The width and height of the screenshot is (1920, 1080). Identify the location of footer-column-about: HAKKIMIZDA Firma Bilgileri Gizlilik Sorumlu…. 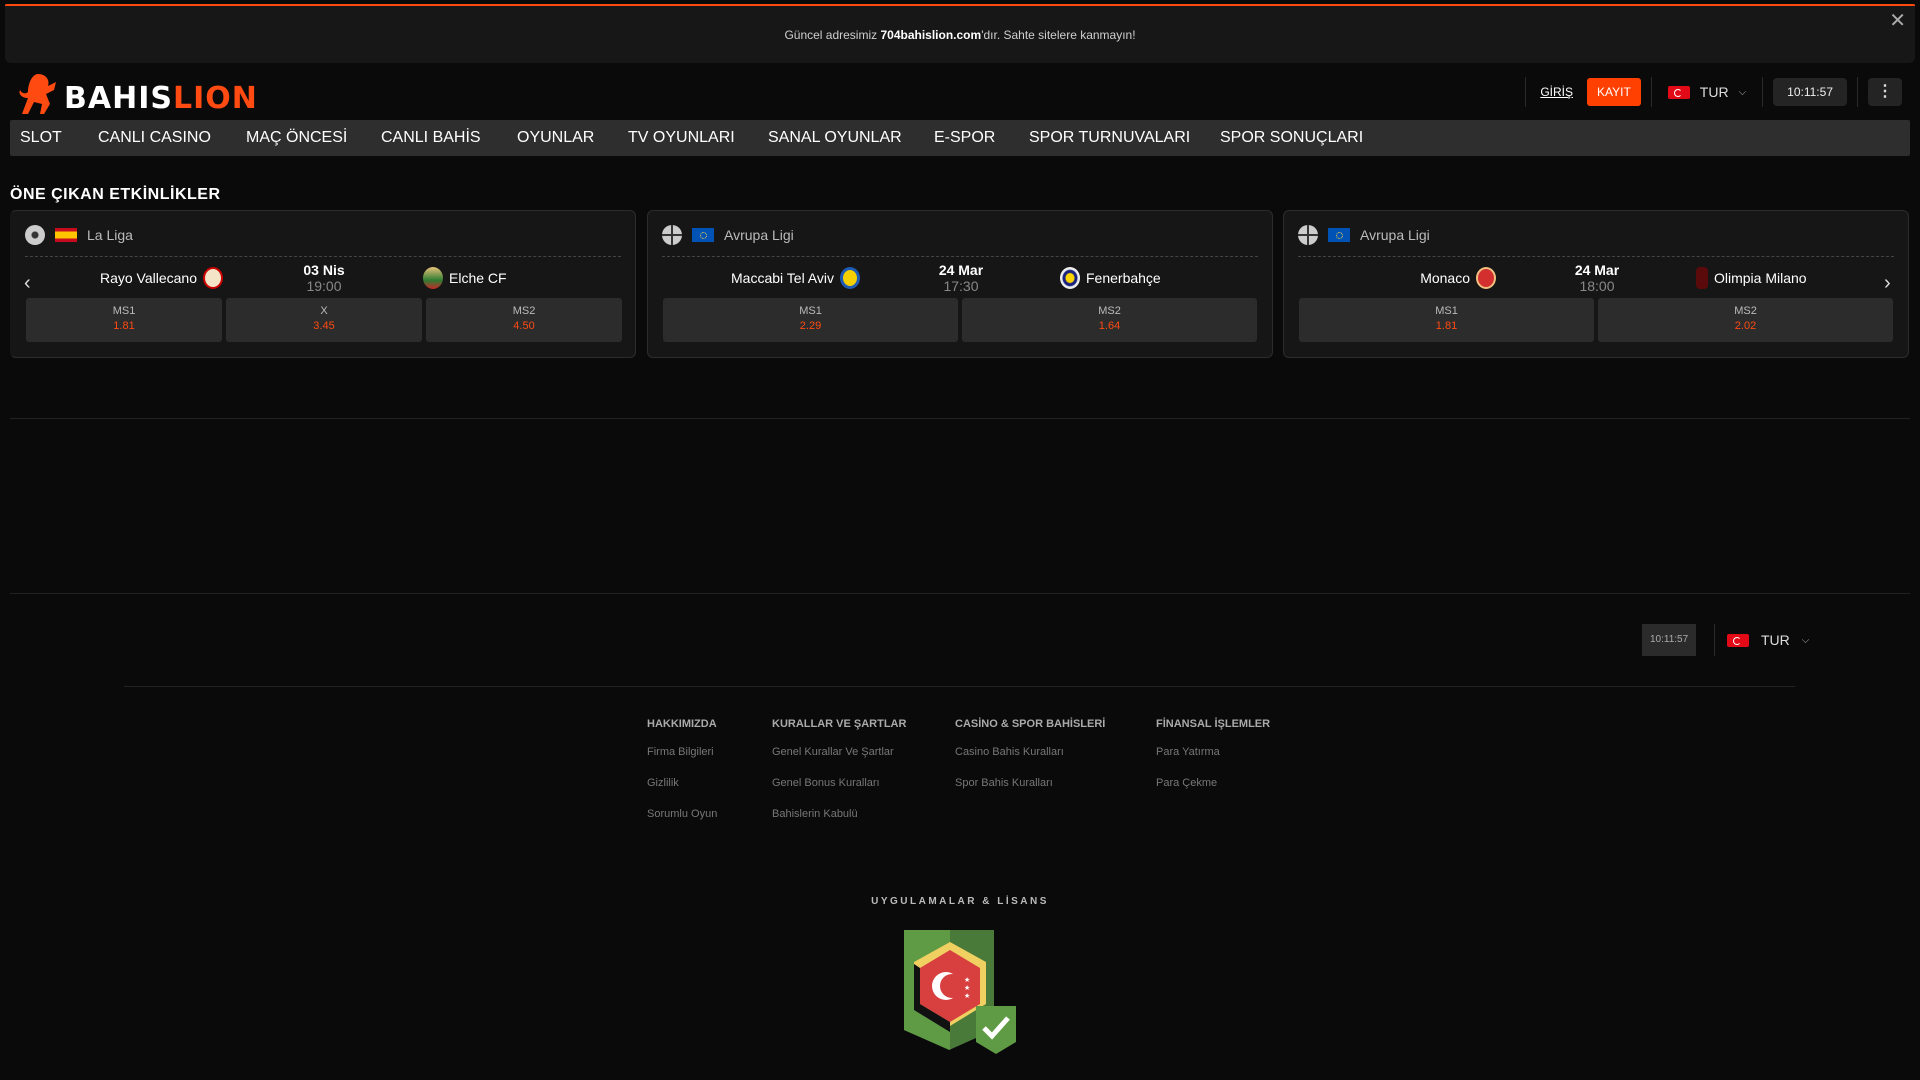
(682, 778).